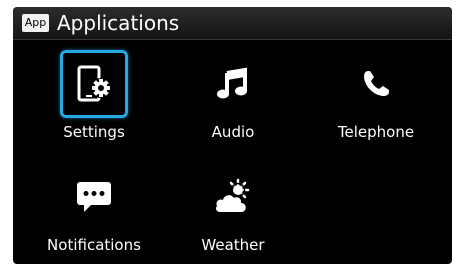 This screenshot has width=464, height=269. Describe the element at coordinates (376, 132) in the screenshot. I see `app-label-telephone: Telephone` at that location.